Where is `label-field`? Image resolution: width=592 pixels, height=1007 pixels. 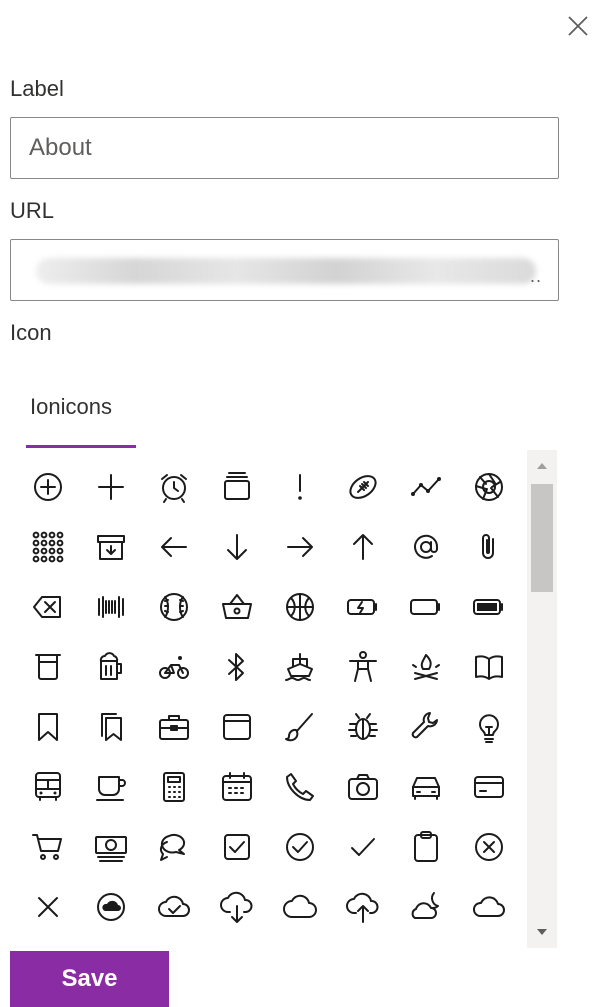
label-field is located at coordinates (284, 148).